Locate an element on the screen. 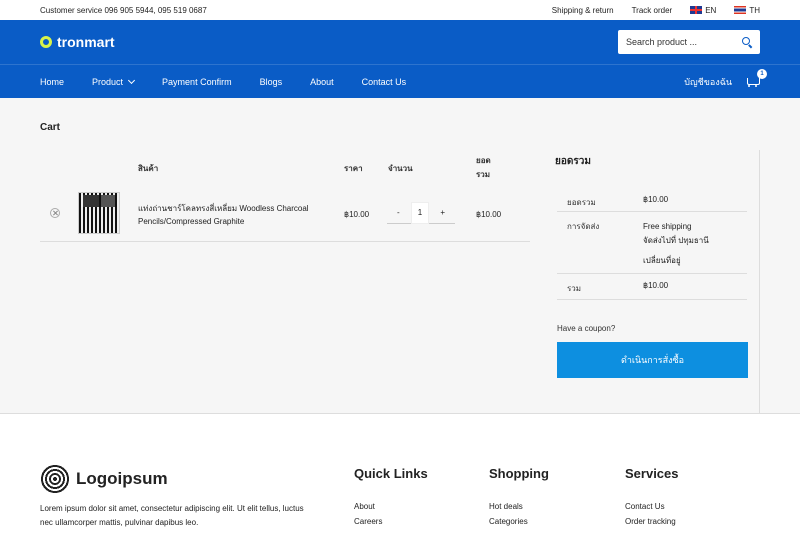 This screenshot has width=800, height=533. page-title: Cart is located at coordinates (50, 127).